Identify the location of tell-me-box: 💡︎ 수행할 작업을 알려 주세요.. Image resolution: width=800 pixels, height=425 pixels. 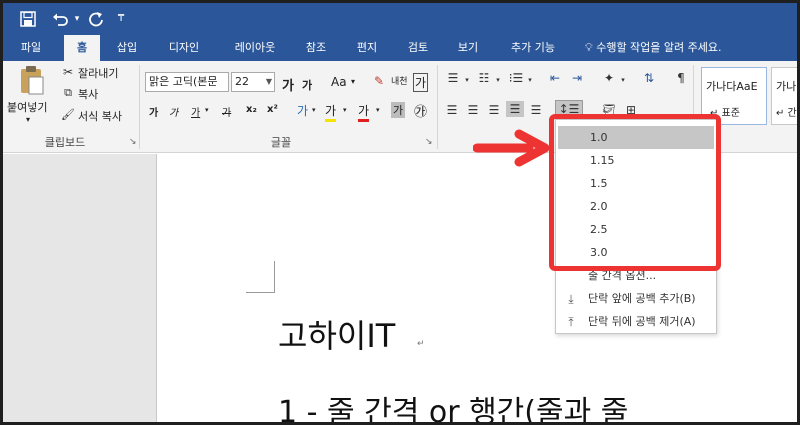
(653, 48).